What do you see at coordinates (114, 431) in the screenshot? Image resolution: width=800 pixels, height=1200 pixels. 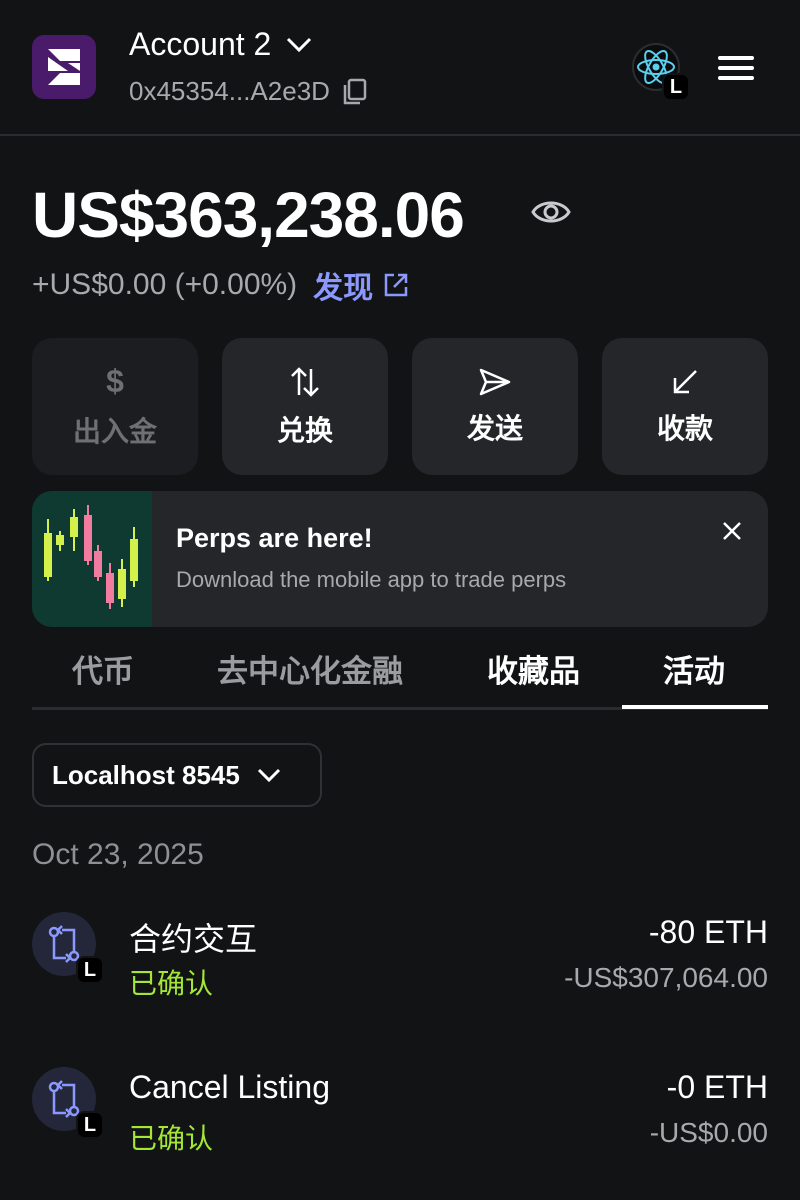 I see `buy-sell-label: 出入金` at bounding box center [114, 431].